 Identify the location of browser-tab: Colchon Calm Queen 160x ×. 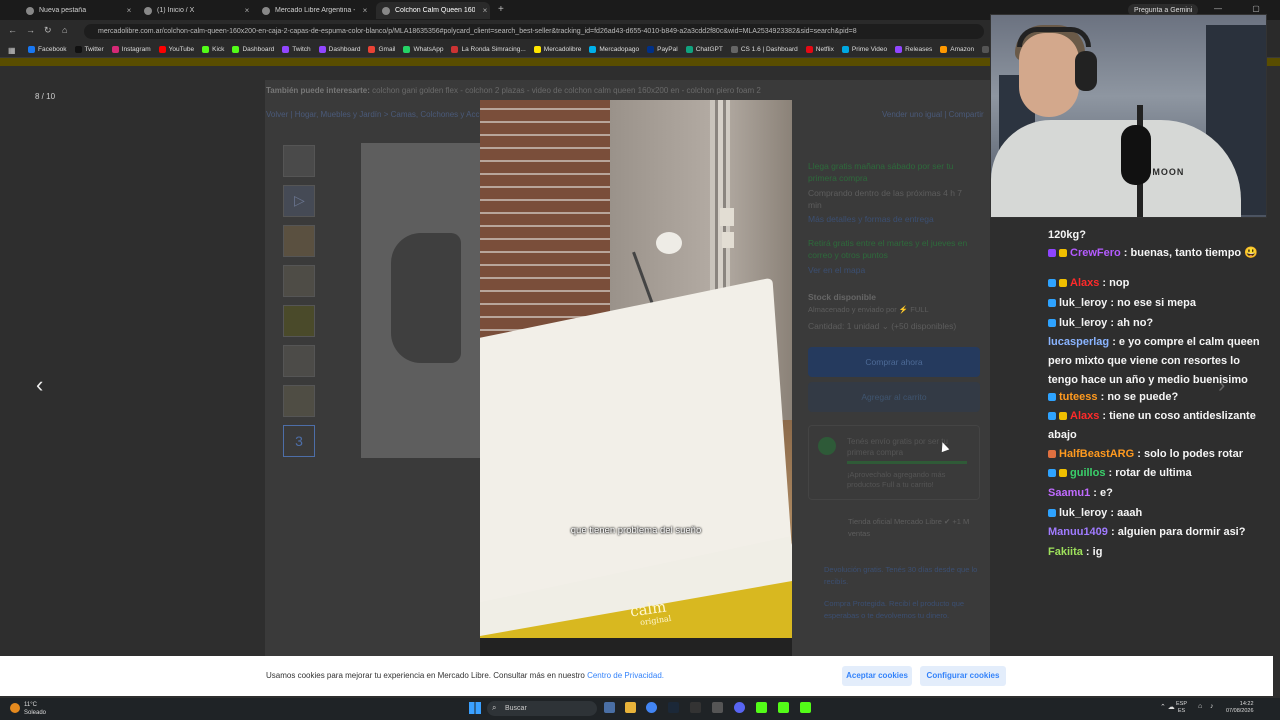
(433, 10).